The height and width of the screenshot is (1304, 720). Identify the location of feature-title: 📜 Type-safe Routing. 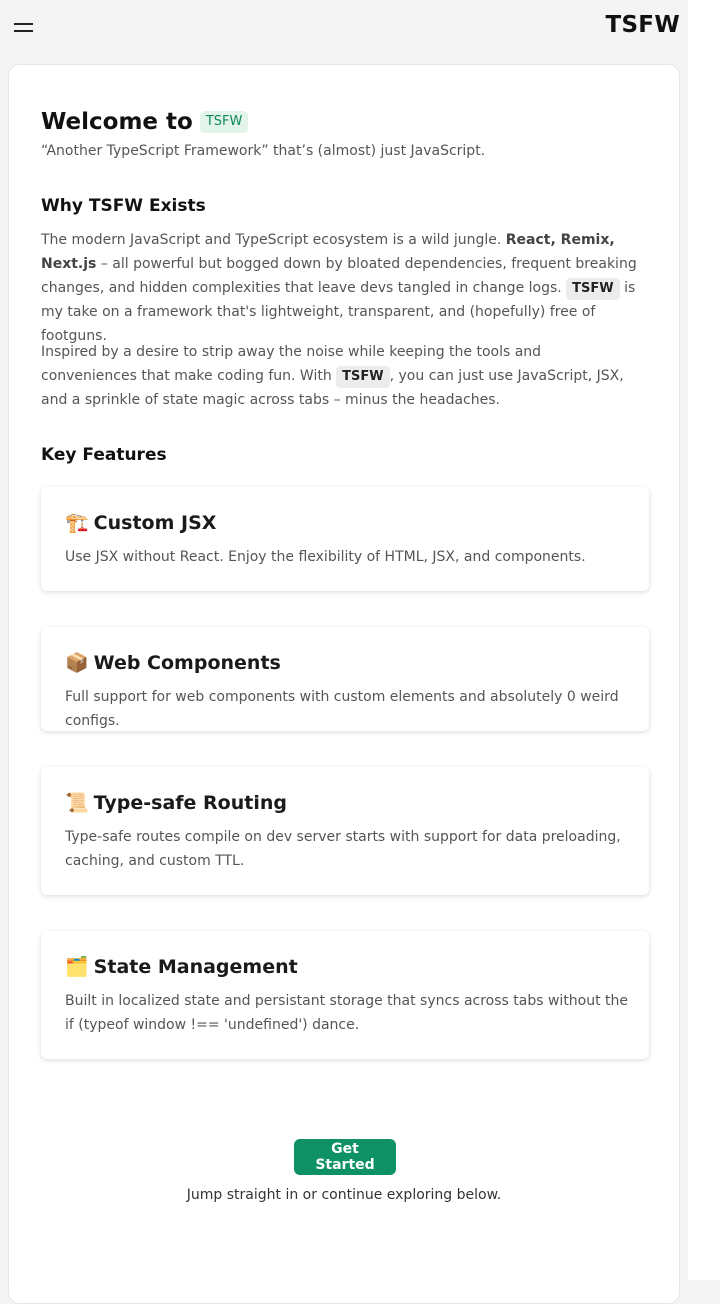
(176, 803).